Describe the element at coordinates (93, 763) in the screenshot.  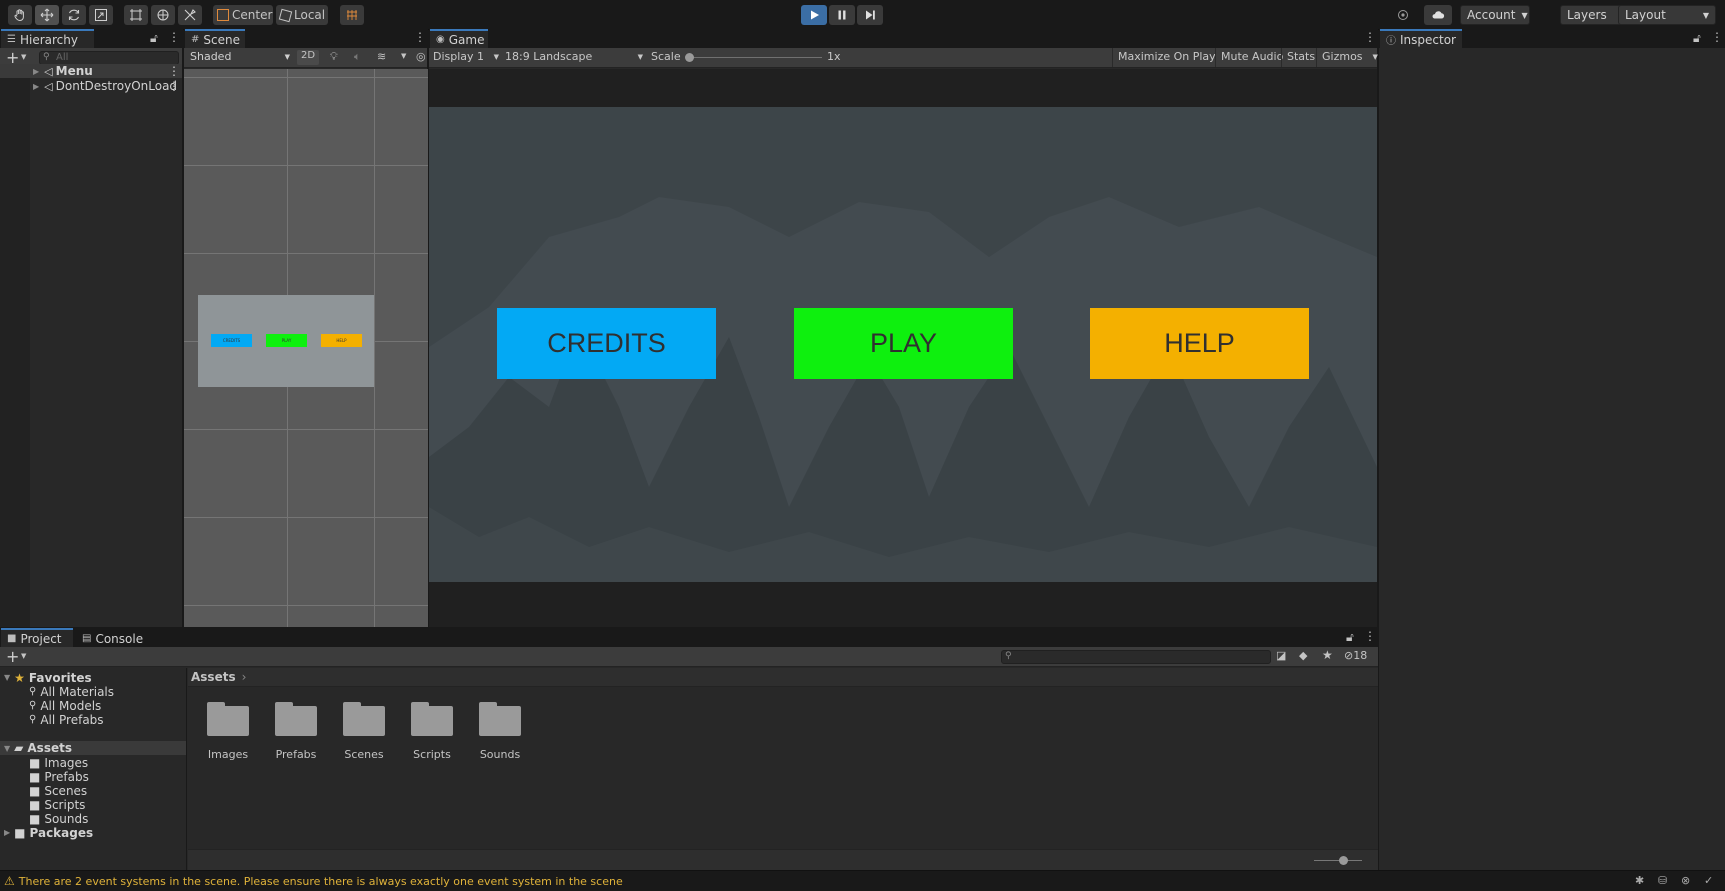
I see `asset-folder-item: ■ Images` at that location.